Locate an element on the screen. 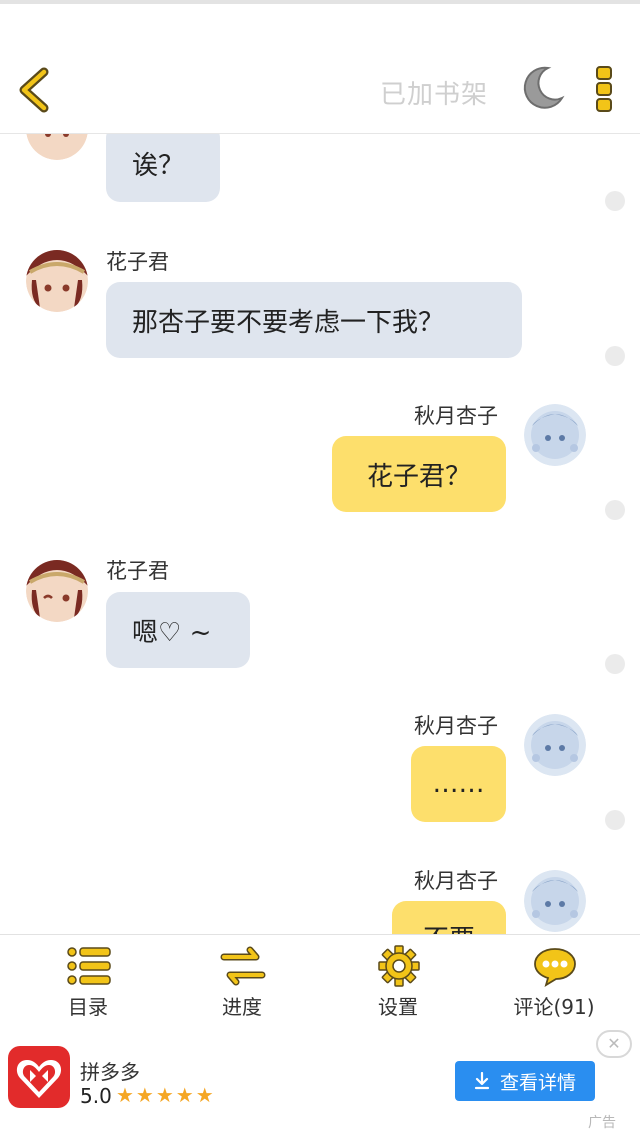 The image size is (640, 1138). comment-bubble-icon is located at coordinates (555, 967).